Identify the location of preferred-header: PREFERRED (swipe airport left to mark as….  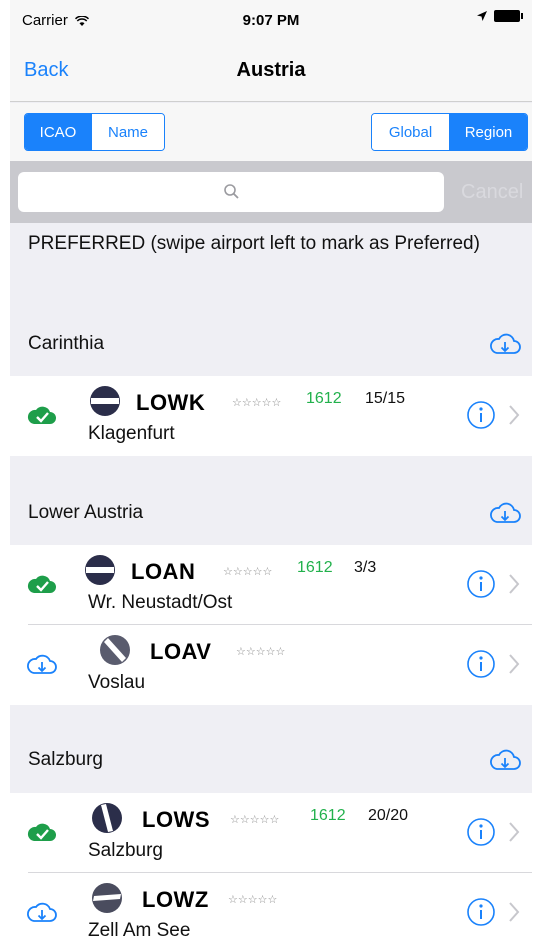
(254, 243).